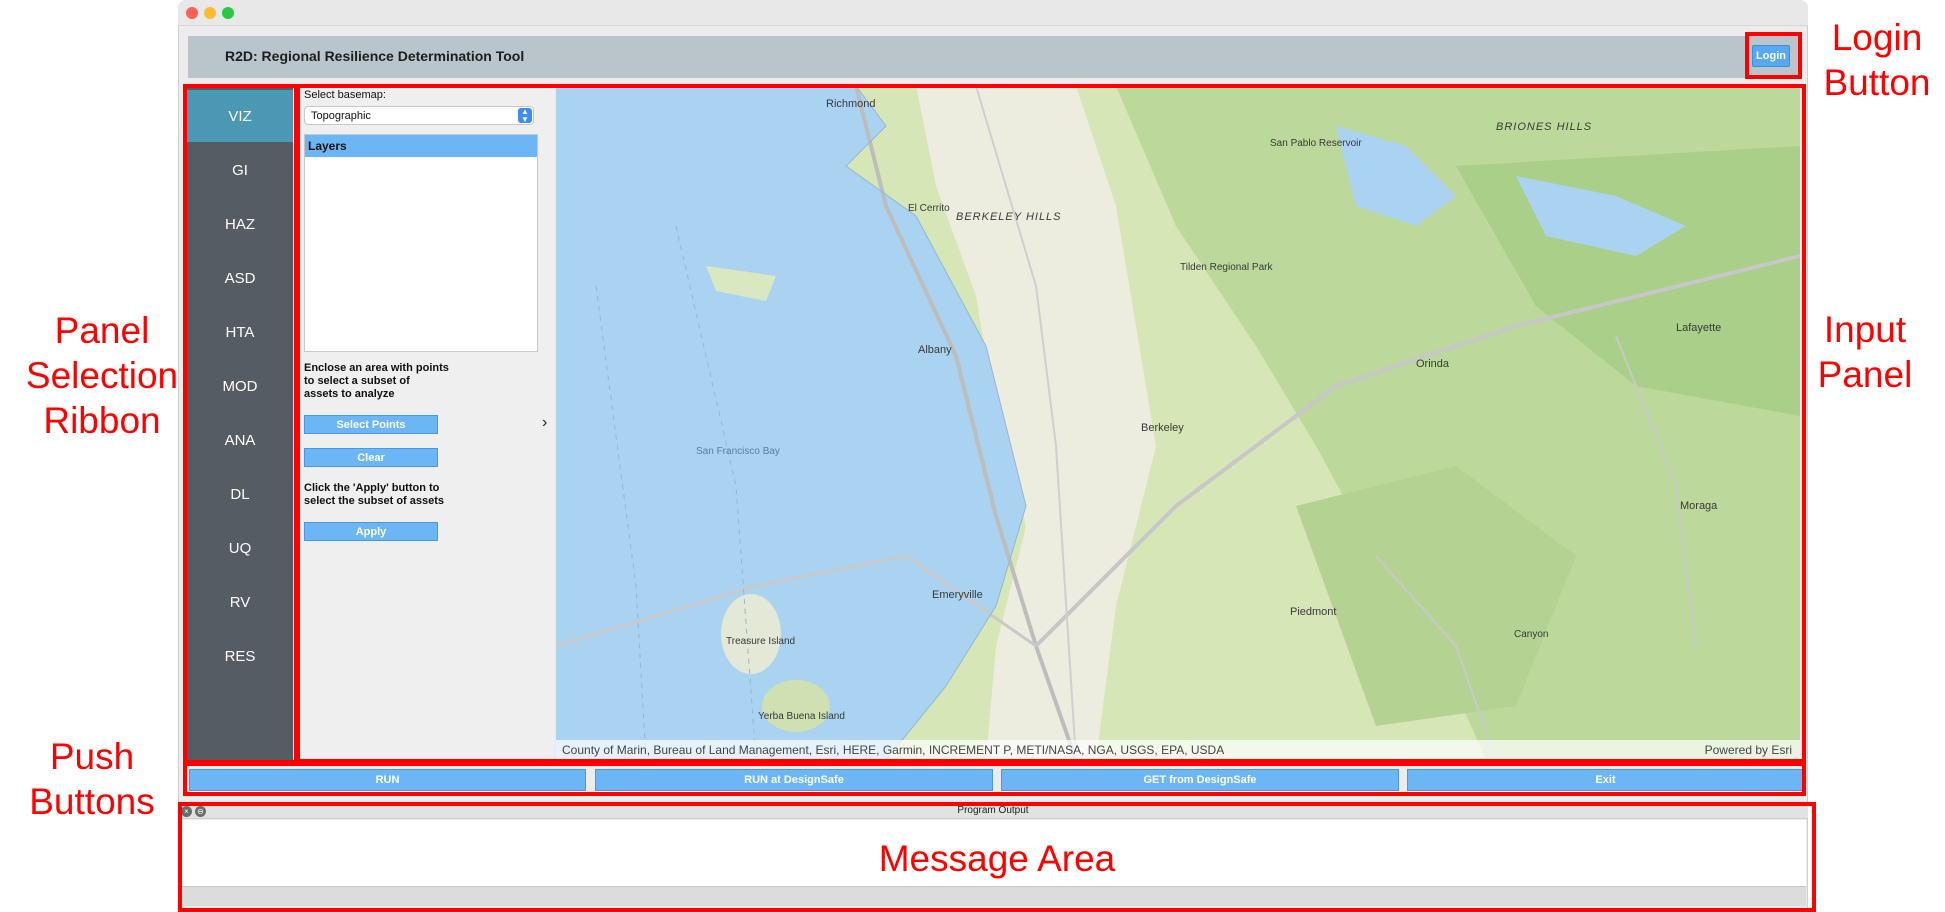  Describe the element at coordinates (92, 779) in the screenshot. I see `annotation-push-buttons: Push Buttons` at that location.